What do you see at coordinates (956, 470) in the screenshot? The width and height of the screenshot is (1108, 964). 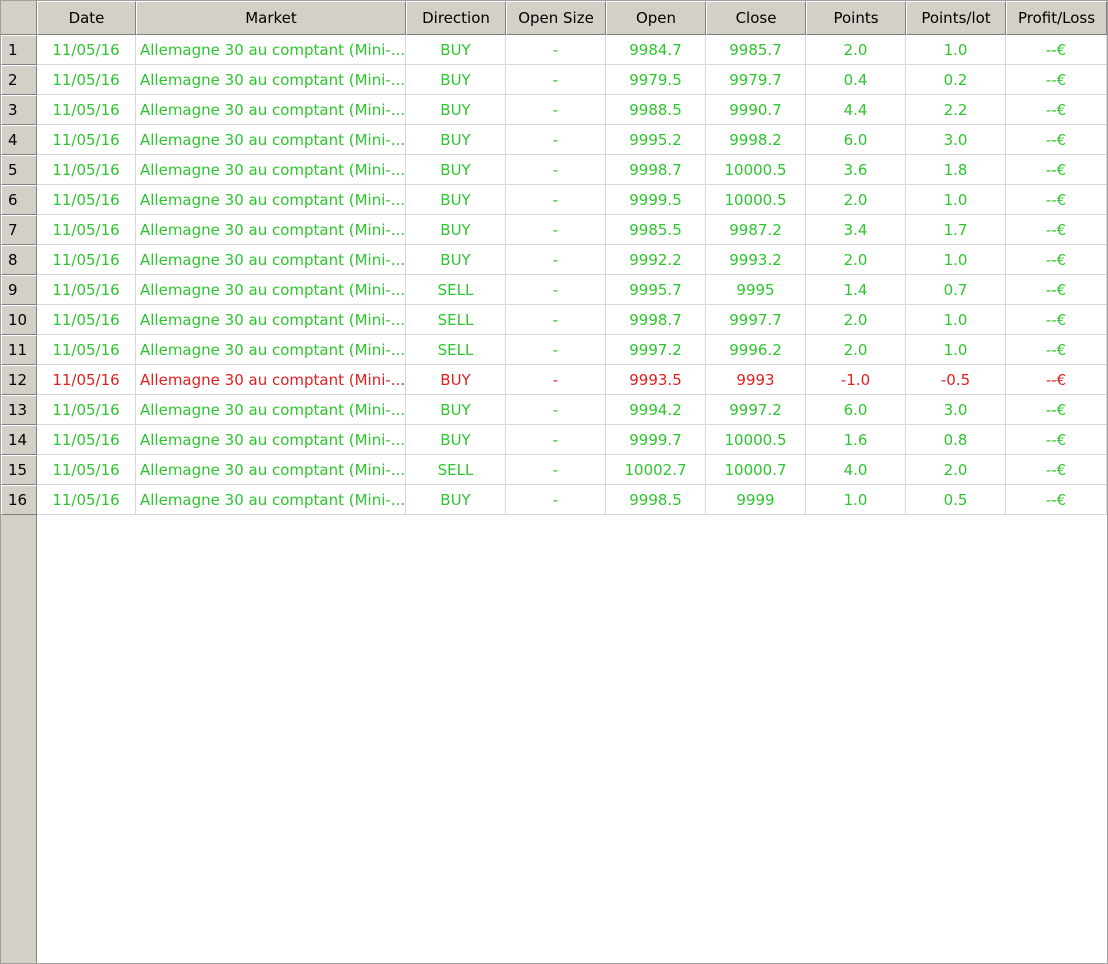 I see `cell-points-lot: 2.0` at bounding box center [956, 470].